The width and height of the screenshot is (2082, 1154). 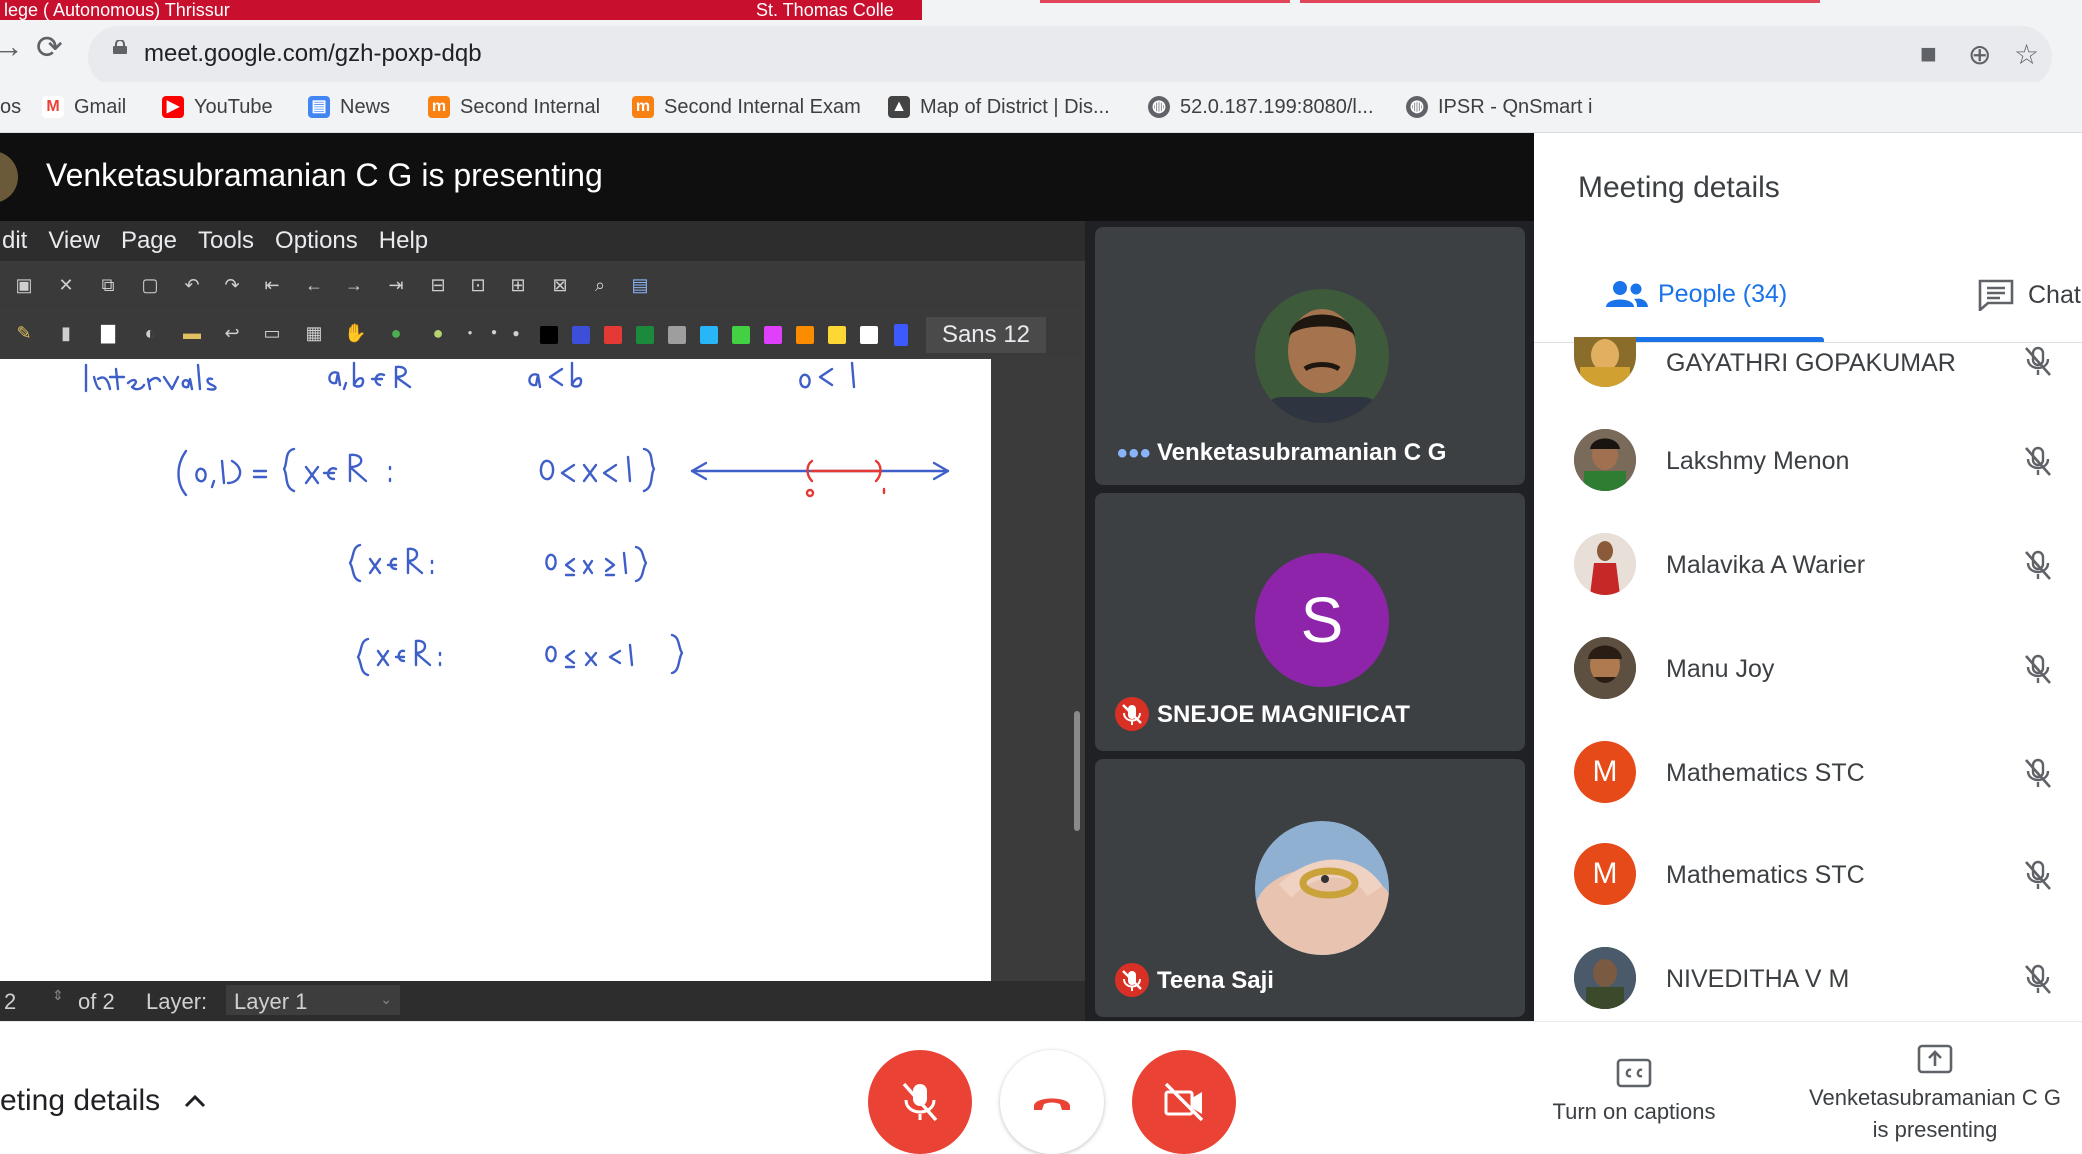 I want to click on color-yellow, so click(x=837, y=335).